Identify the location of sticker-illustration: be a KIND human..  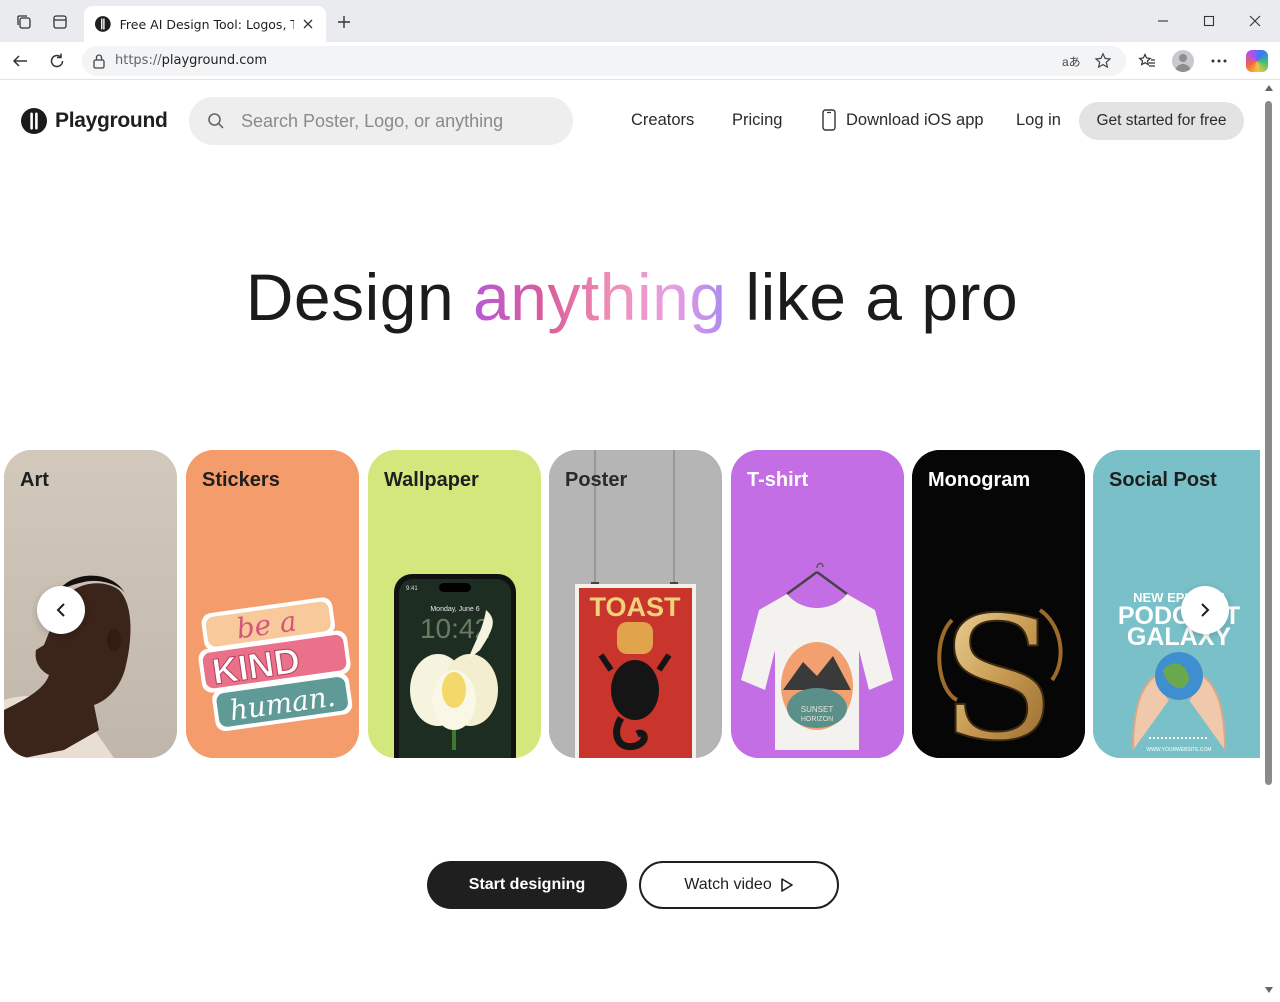
(272, 604).